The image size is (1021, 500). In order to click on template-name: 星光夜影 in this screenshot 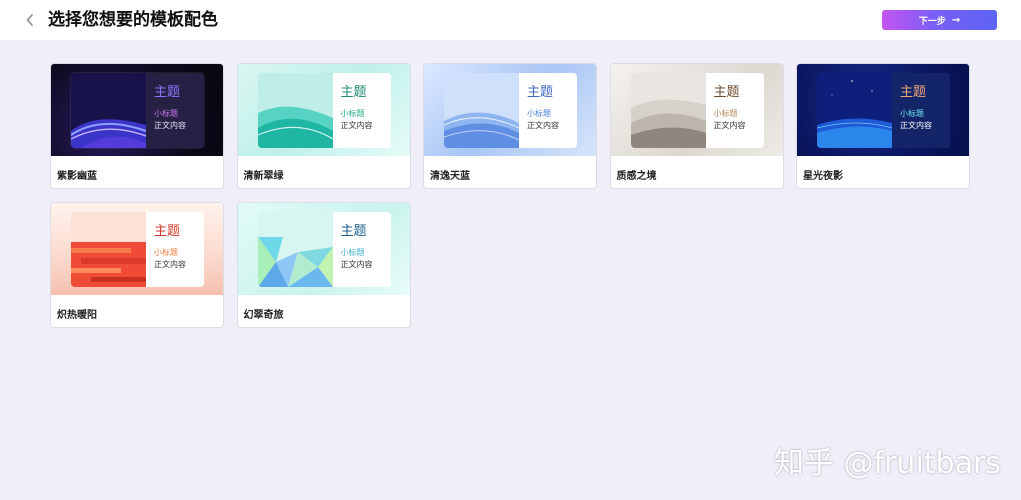, I will do `click(823, 176)`.